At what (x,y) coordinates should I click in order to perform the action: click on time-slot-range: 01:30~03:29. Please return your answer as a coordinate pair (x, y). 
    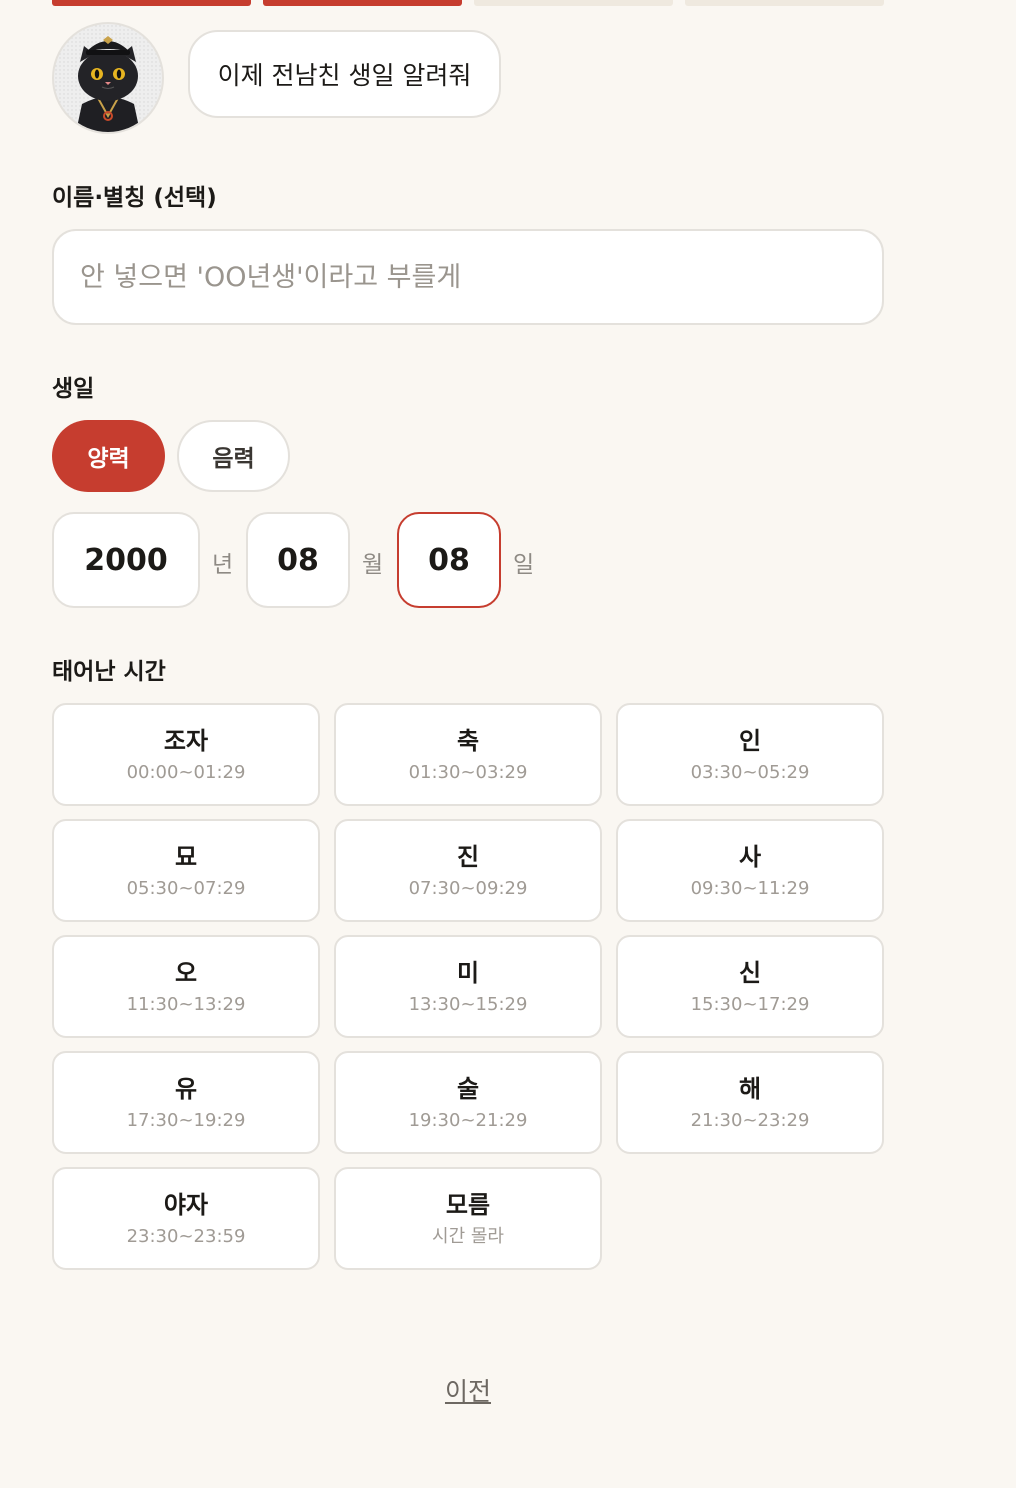
    Looking at the image, I should click on (468, 772).